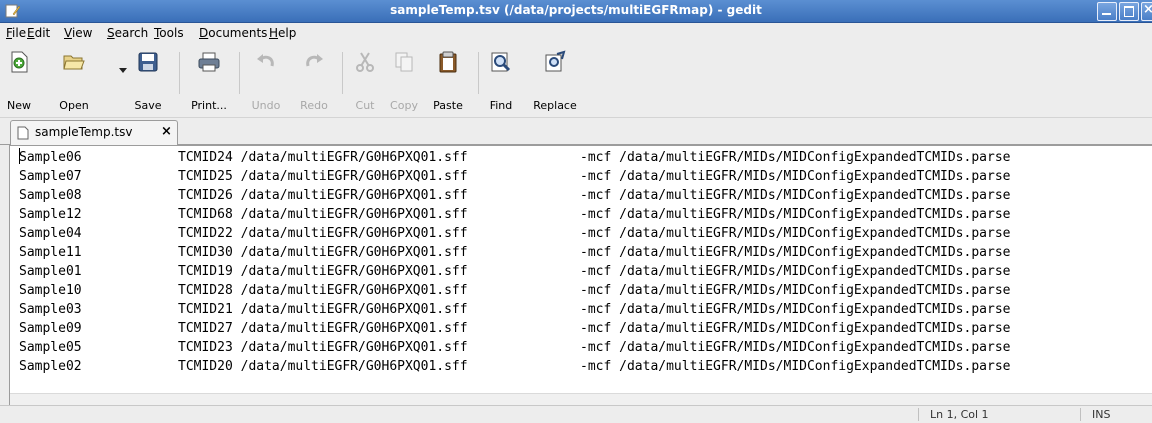 This screenshot has height=423, width=1152. What do you see at coordinates (555, 61) in the screenshot?
I see `find-replace-icon` at bounding box center [555, 61].